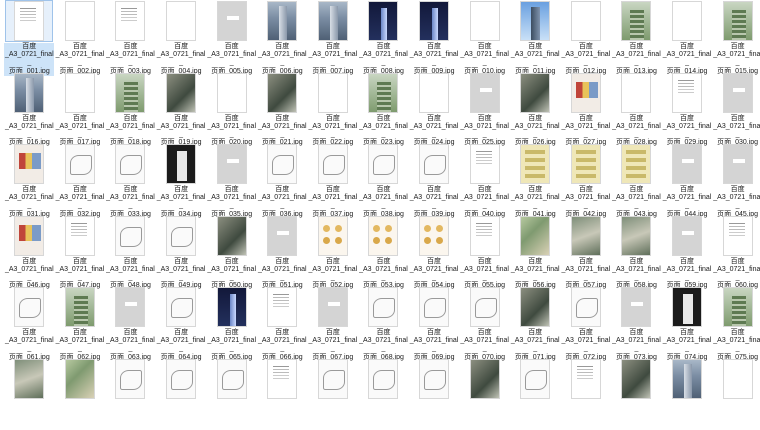 The height and width of the screenshot is (430, 760). I want to click on file-item: 百度_A3_0721_final_页面_023.jpg, so click(383, 109).